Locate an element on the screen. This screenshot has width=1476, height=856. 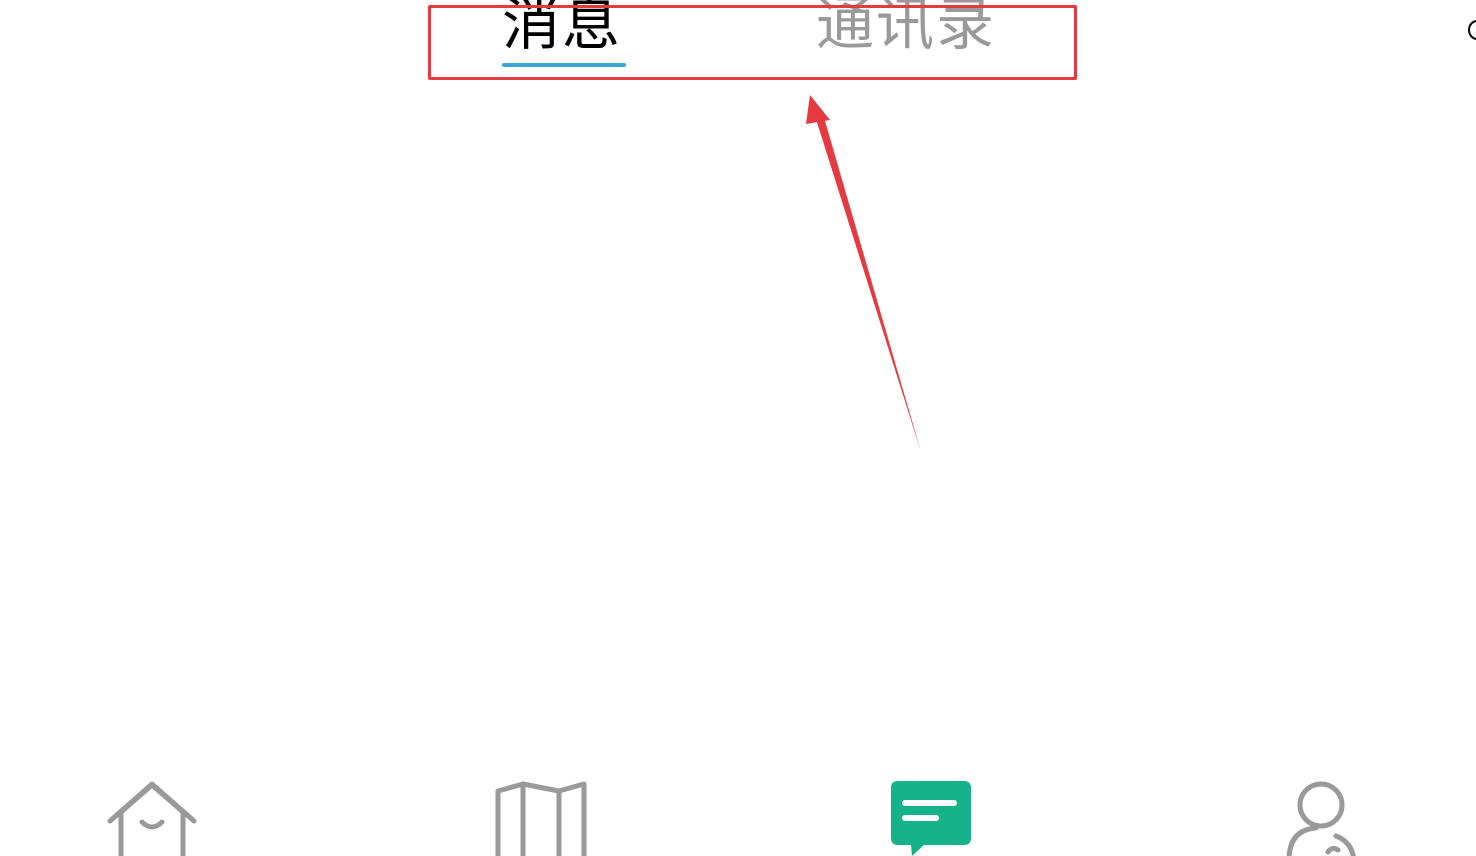
tab-messages: 消息 is located at coordinates (562, 28).